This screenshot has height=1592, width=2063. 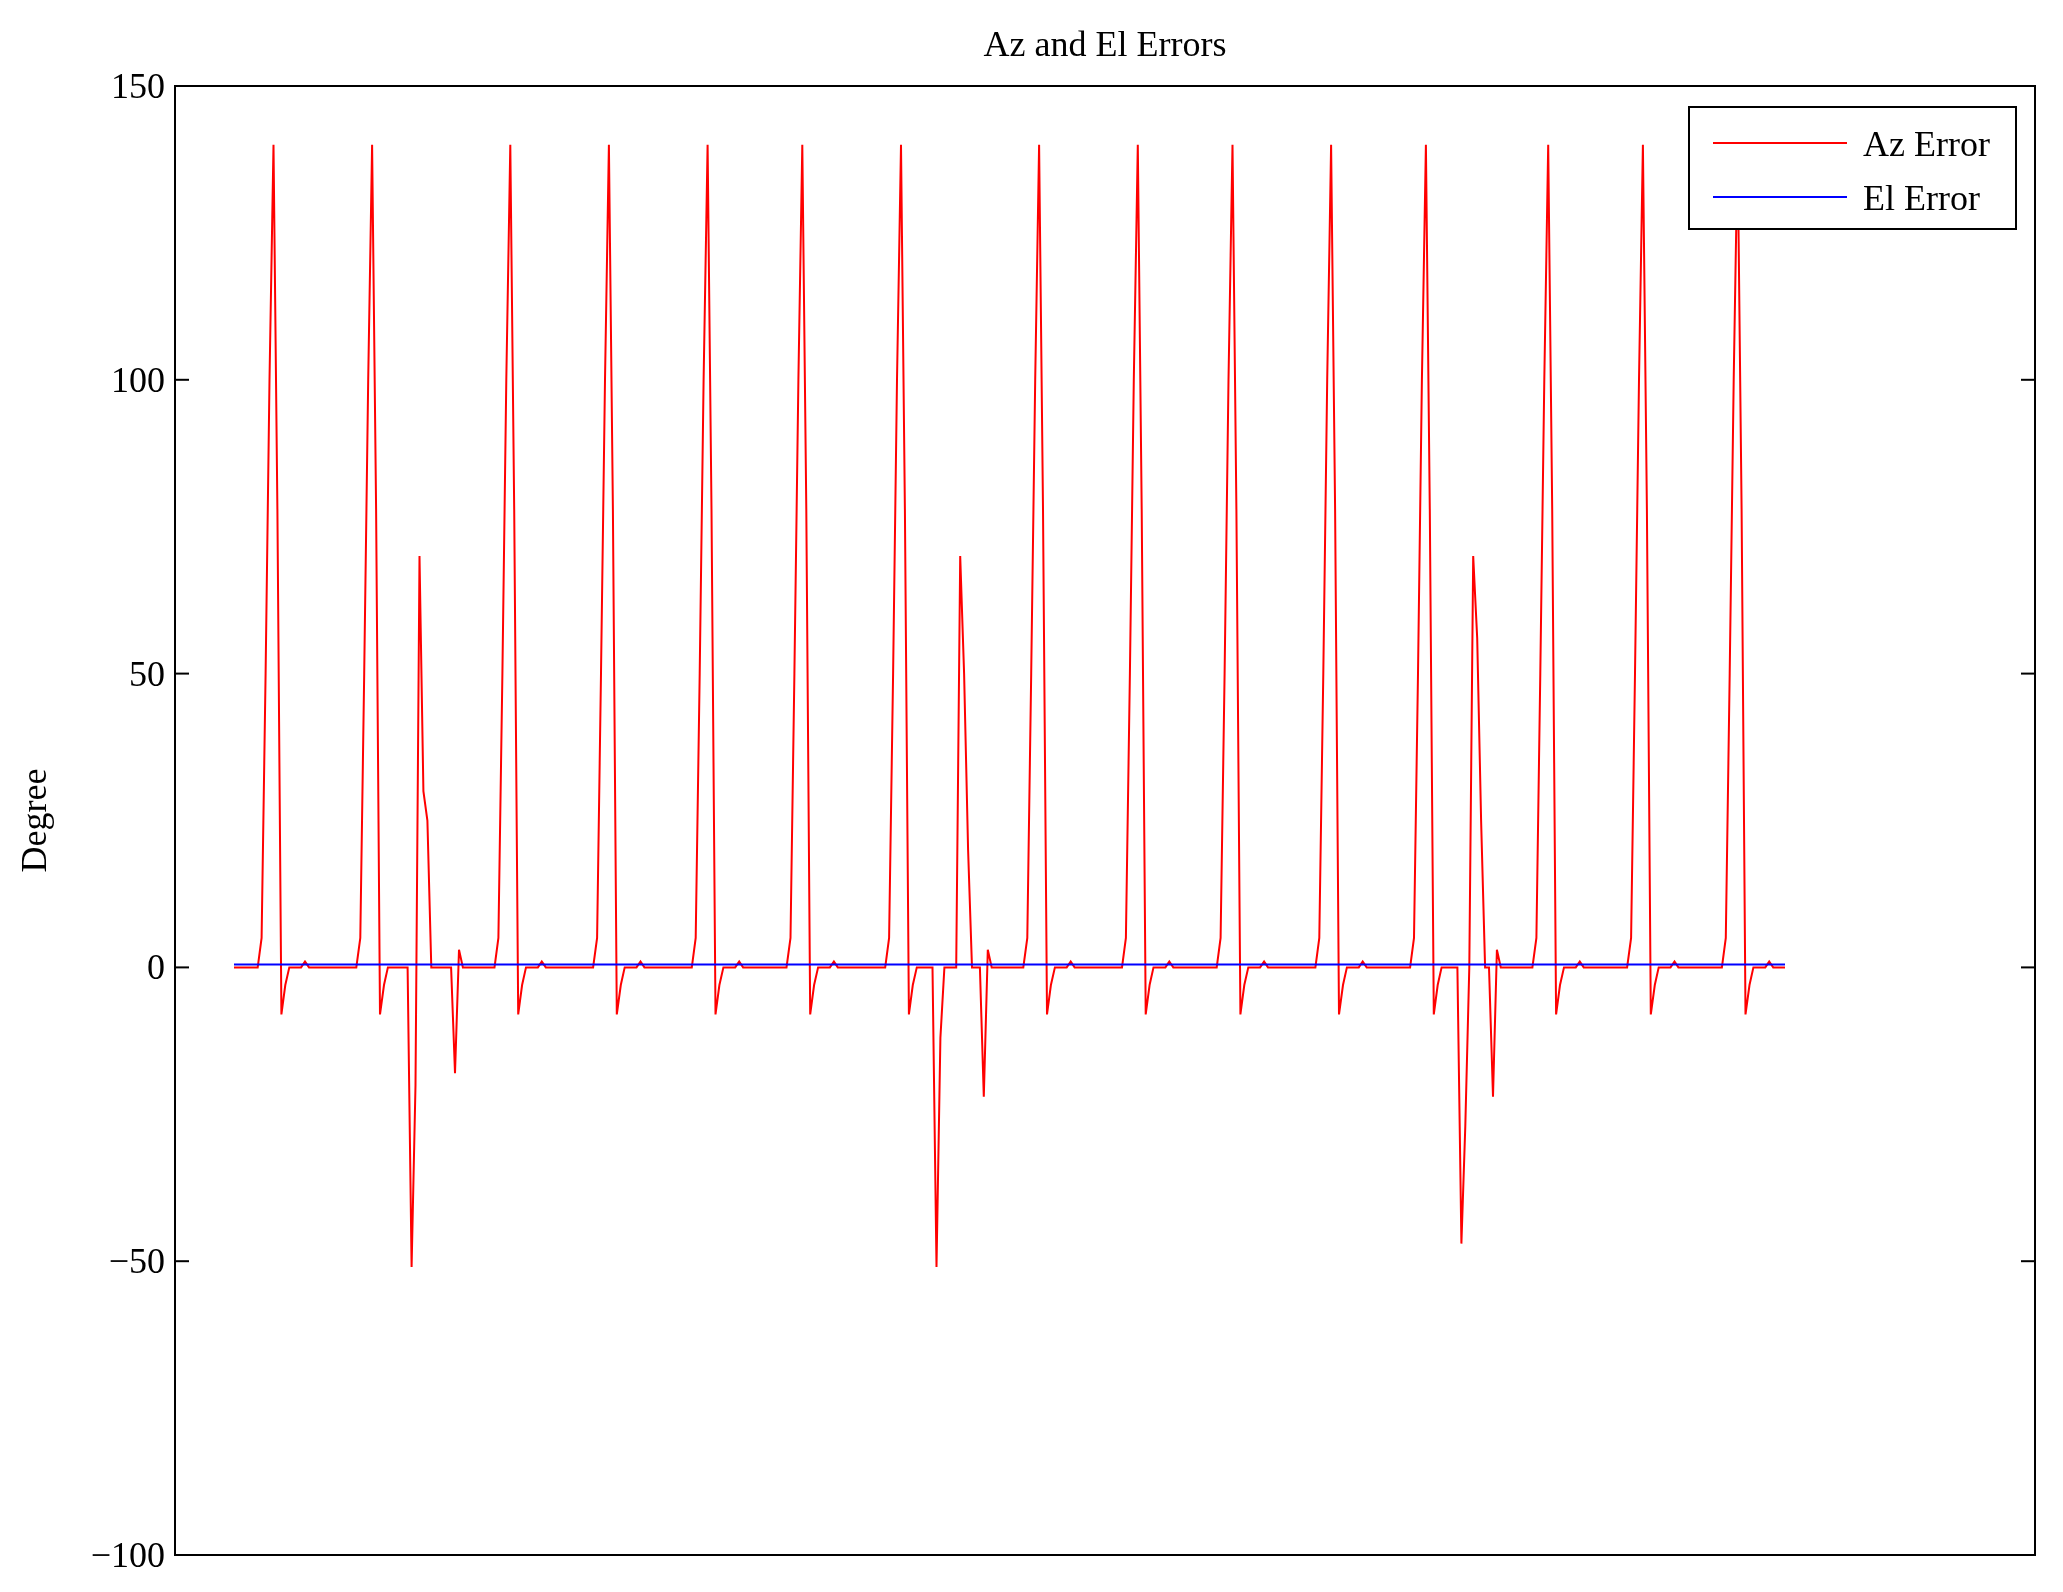 What do you see at coordinates (147, 673) in the screenshot?
I see `tick-label: 50` at bounding box center [147, 673].